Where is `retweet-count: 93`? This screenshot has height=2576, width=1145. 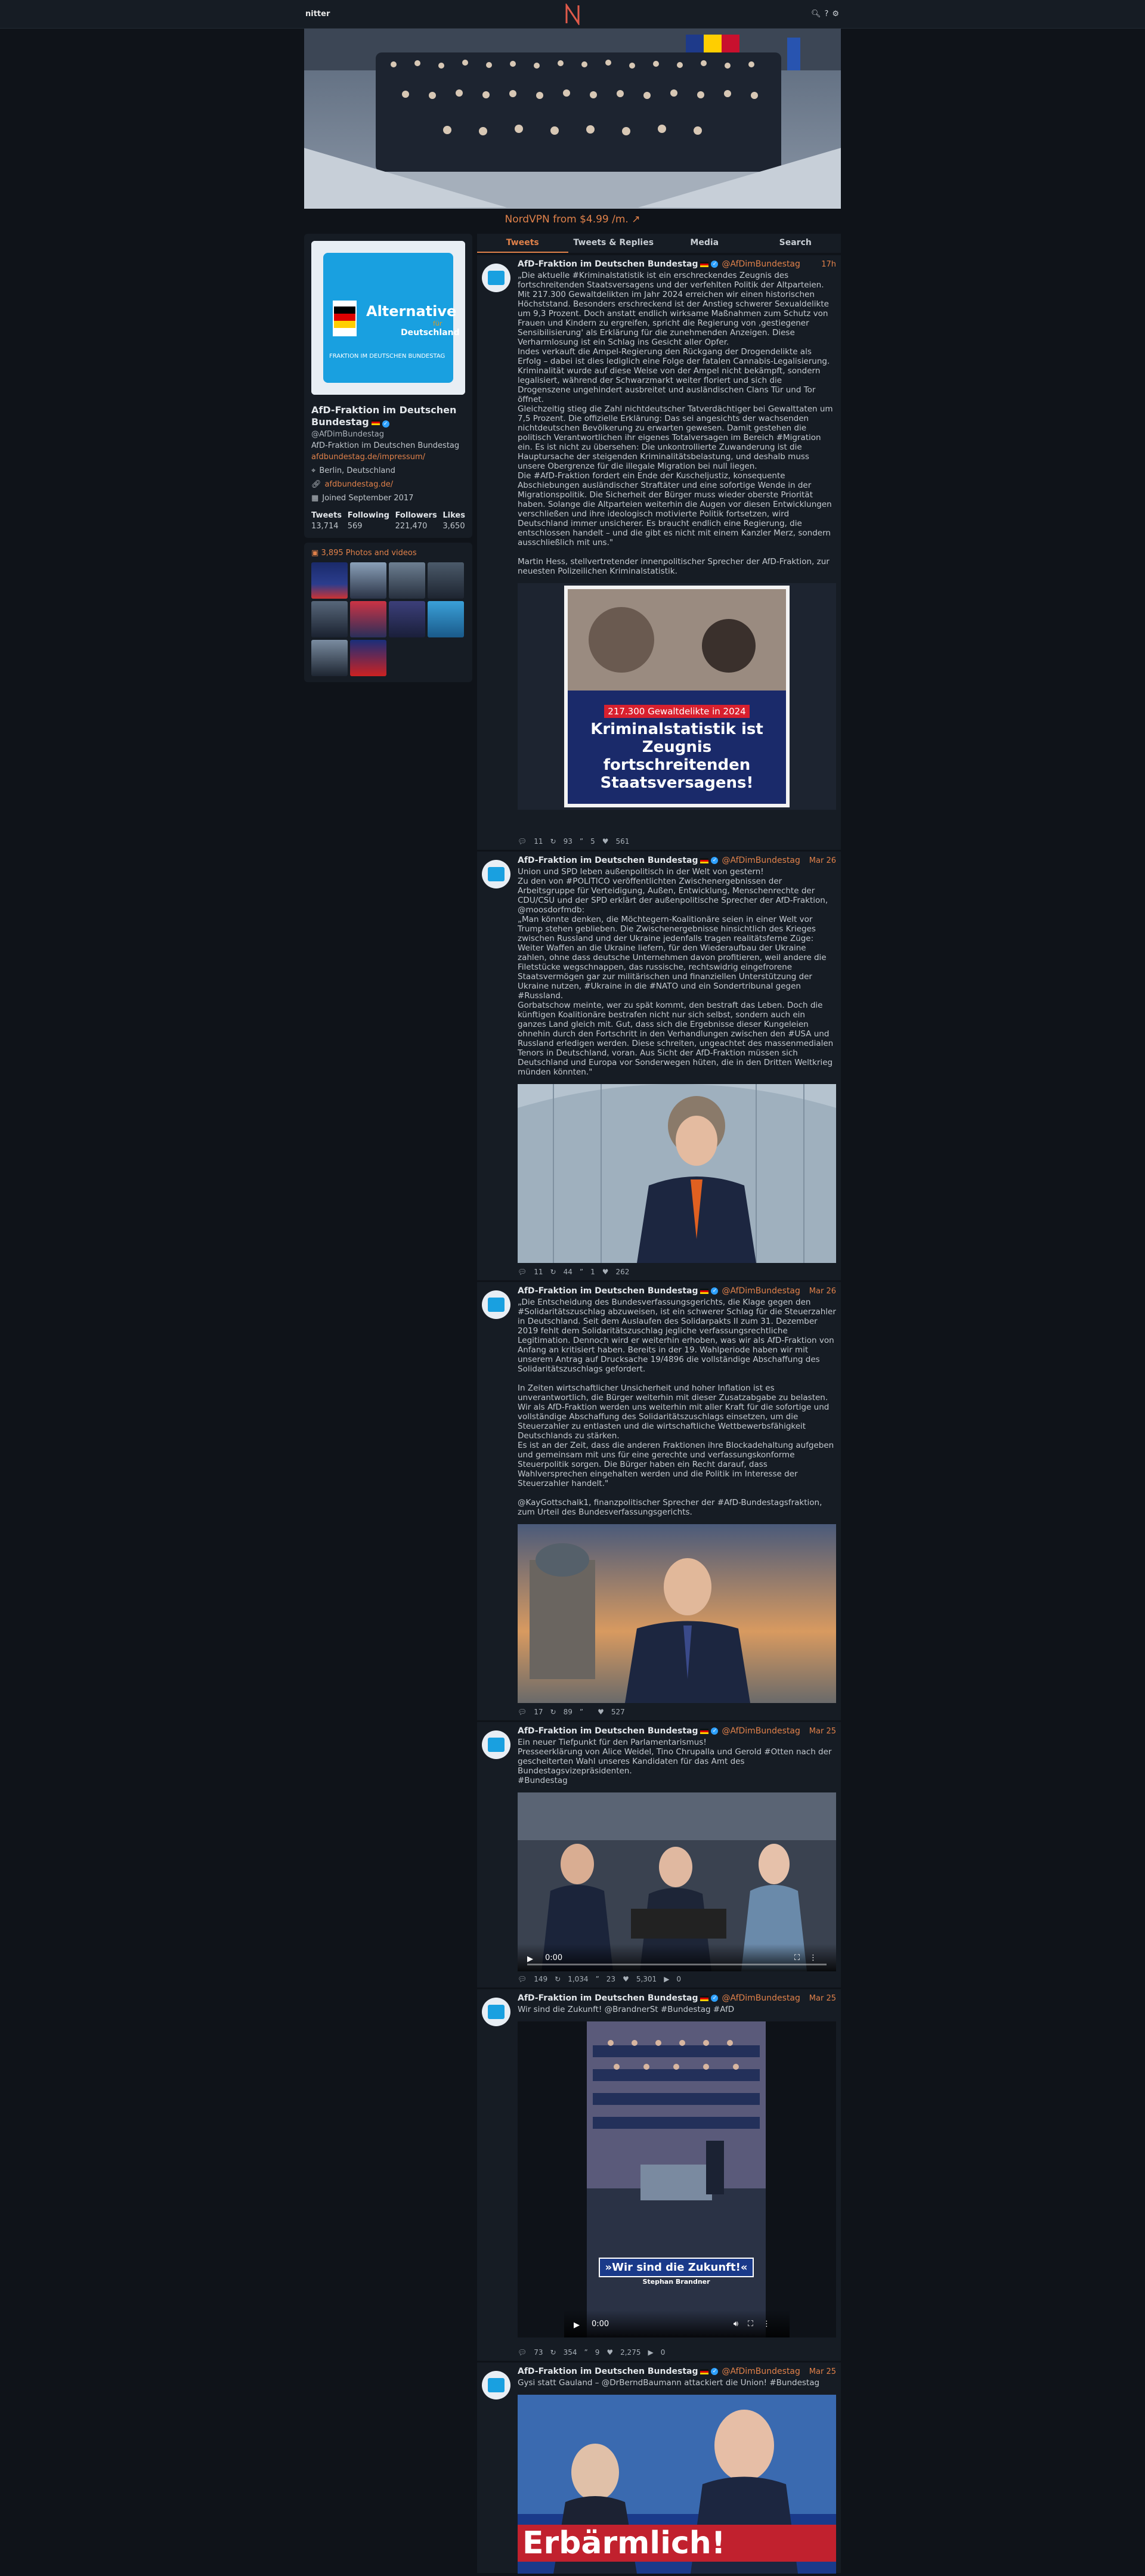 retweet-count: 93 is located at coordinates (567, 841).